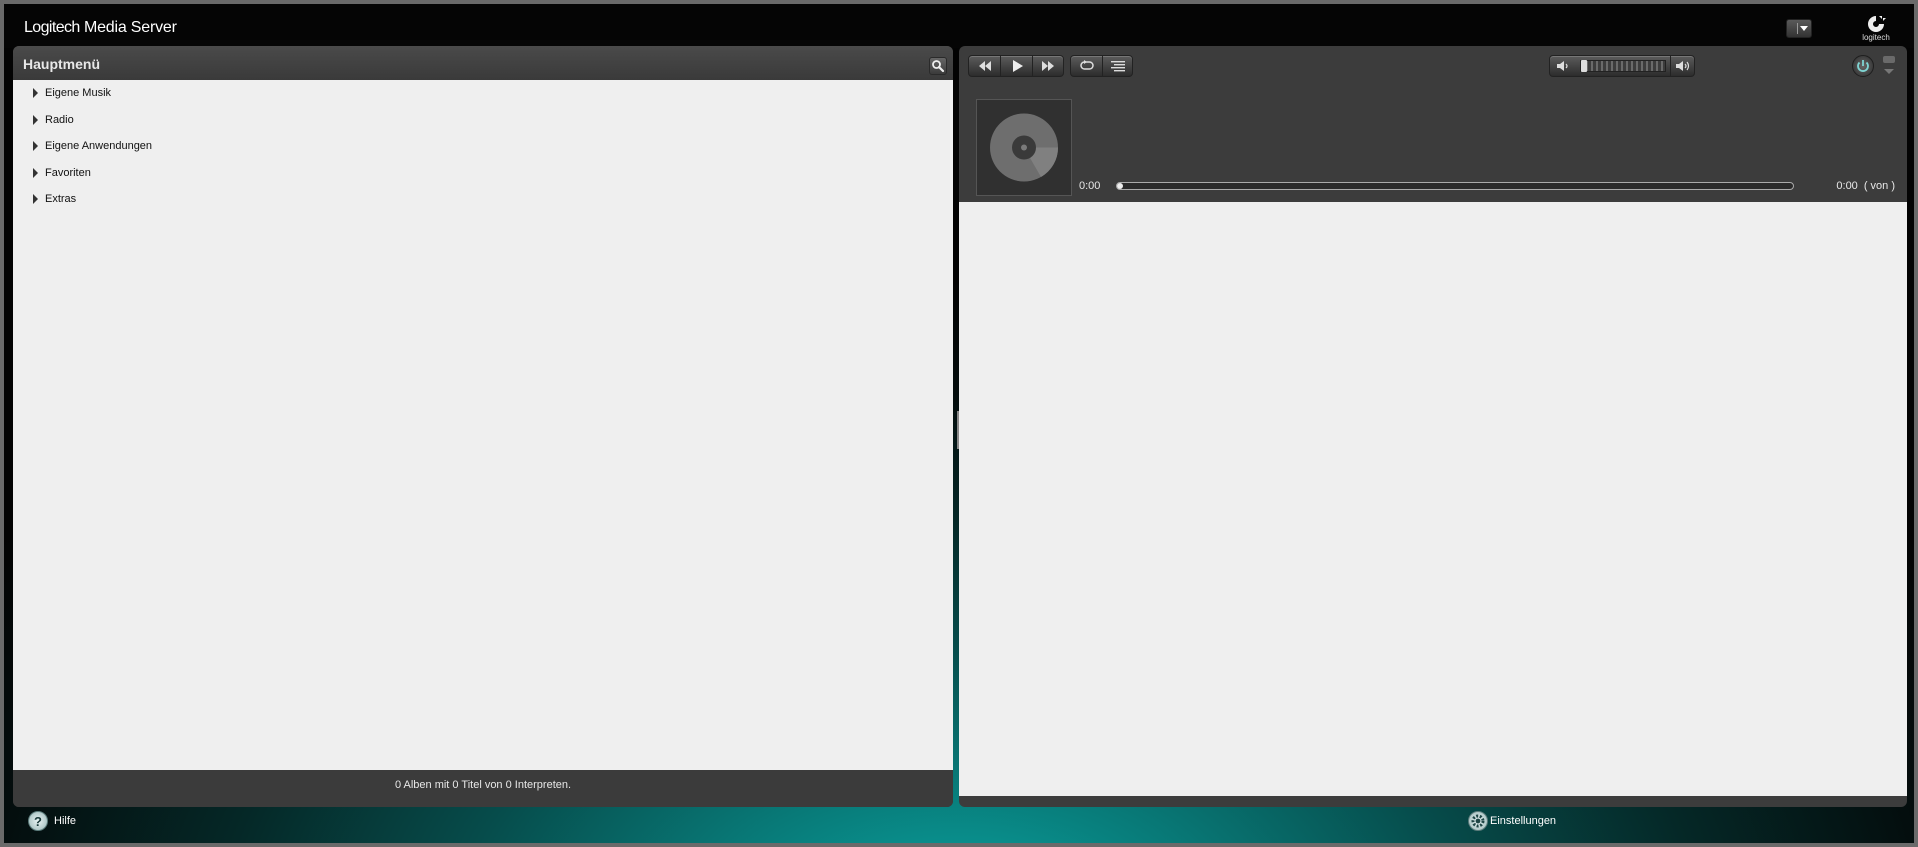 The image size is (1918, 847). I want to click on rewind-button, so click(984, 66).